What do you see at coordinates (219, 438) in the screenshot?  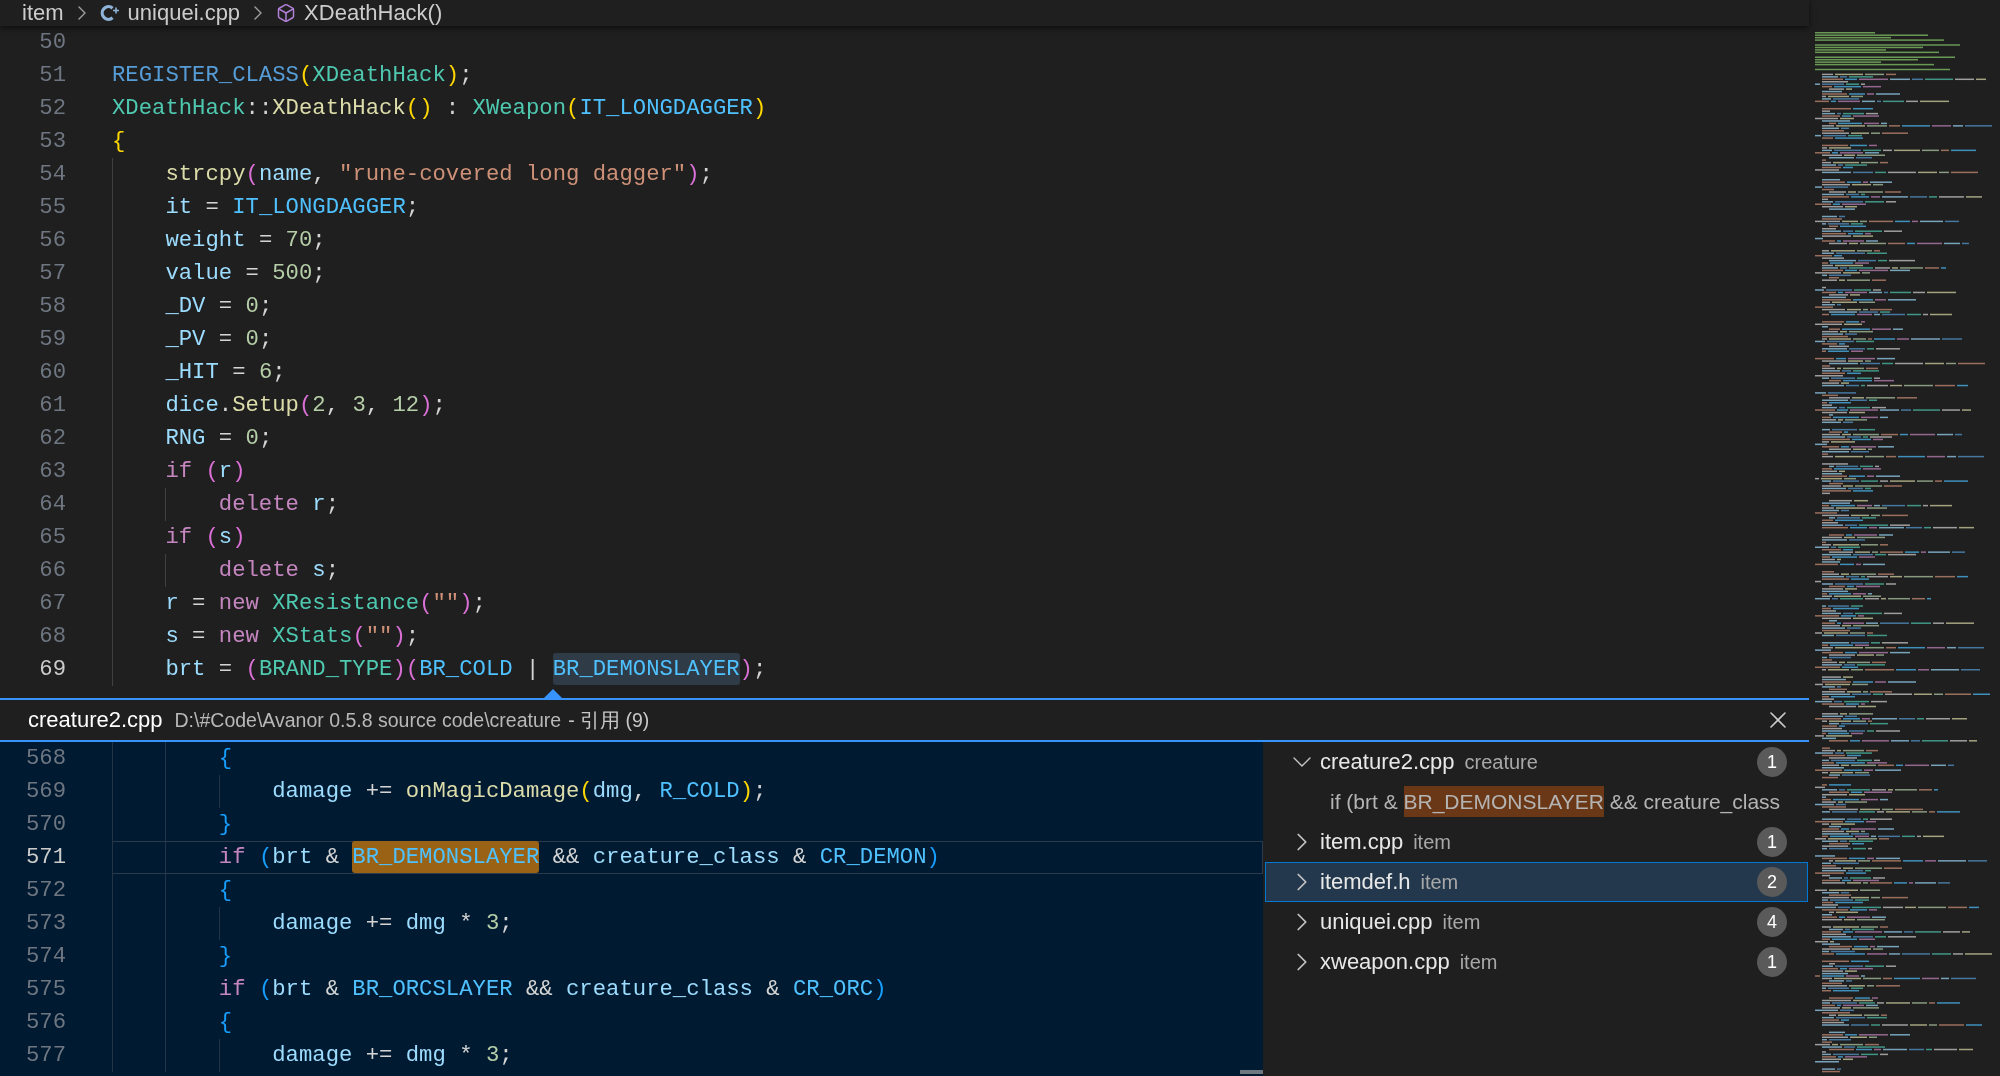 I see `code-line: RNG = 0;` at bounding box center [219, 438].